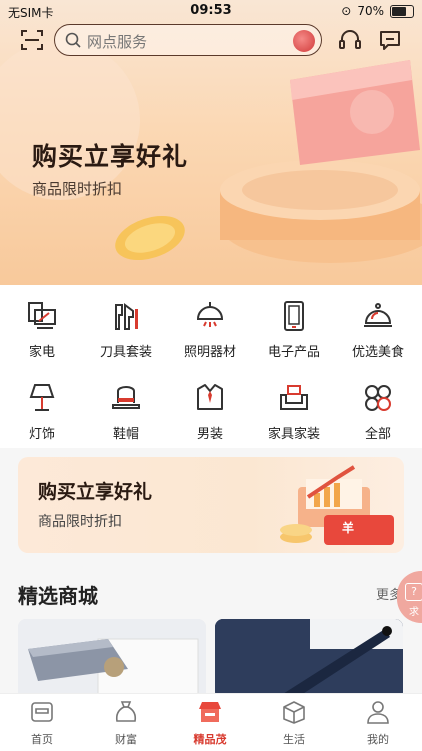 Image resolution: width=422 pixels, height=751 pixels. I want to click on category-appliance: 家电, so click(42, 330).